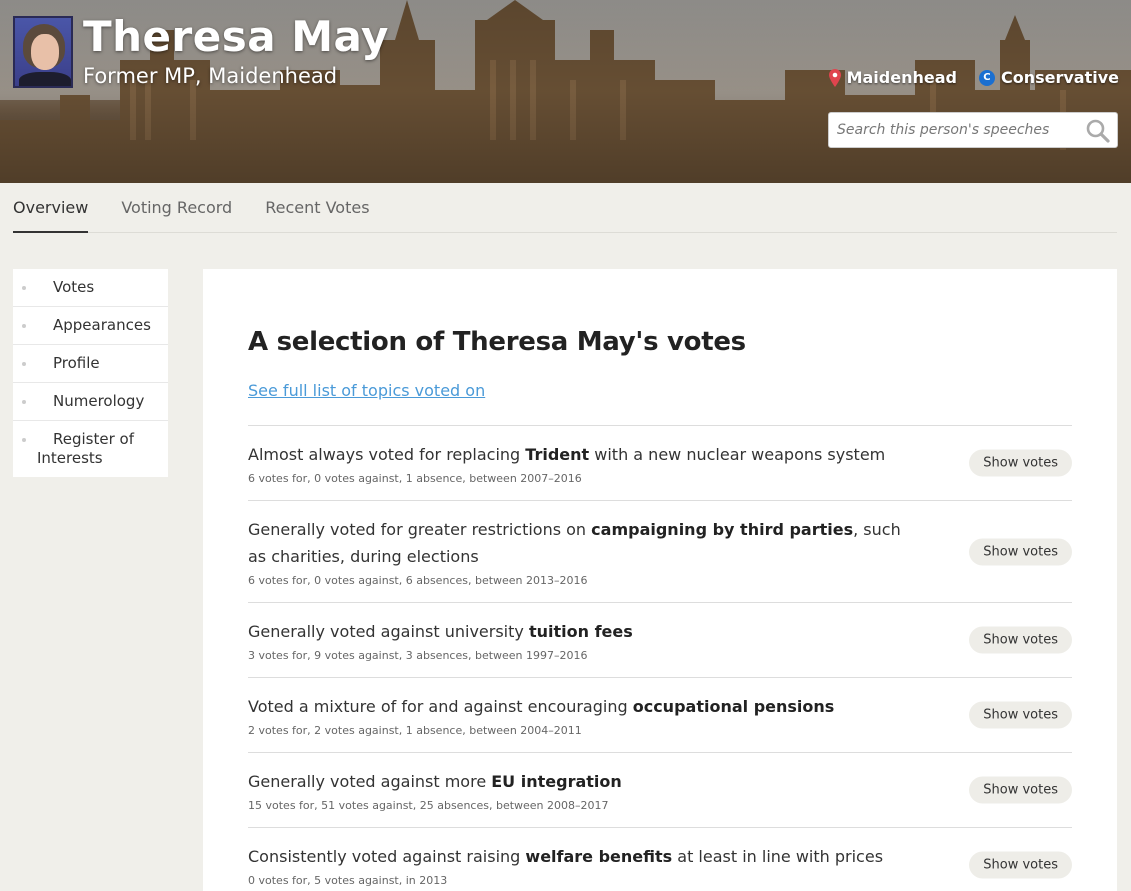 This screenshot has width=1131, height=891. What do you see at coordinates (176, 208) in the screenshot?
I see `tab-voting-record: Voting Record` at bounding box center [176, 208].